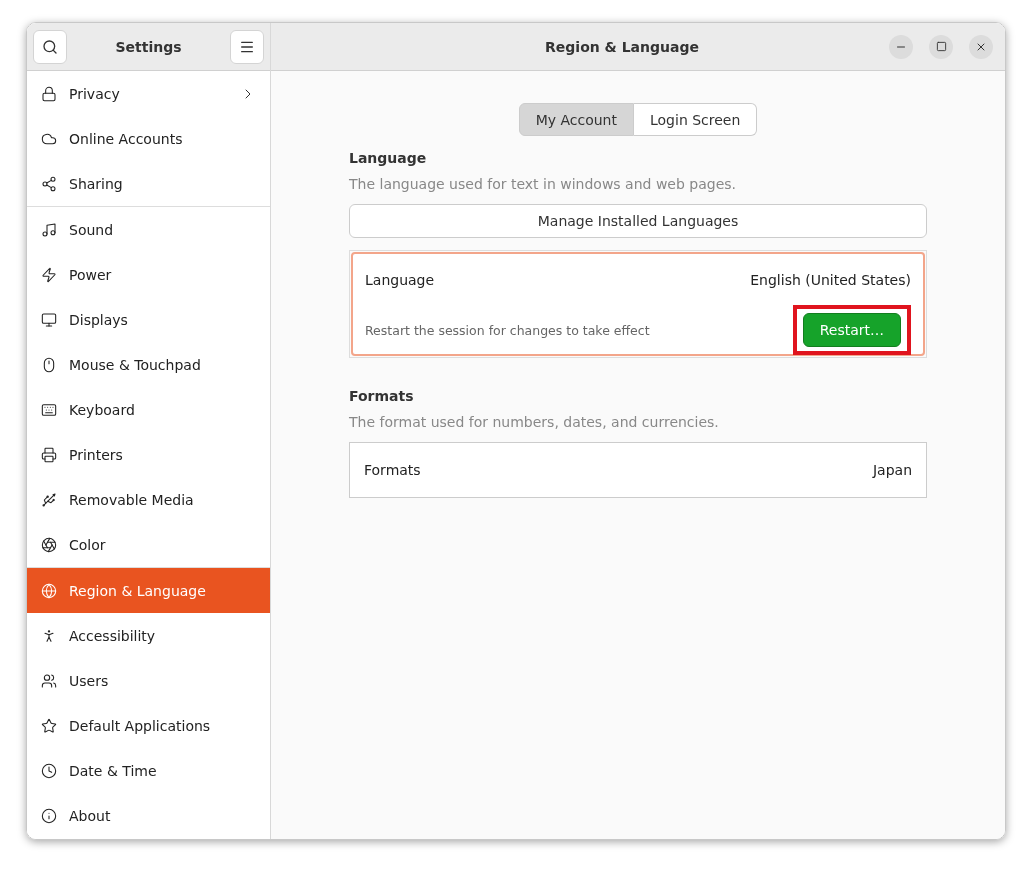  What do you see at coordinates (247, 46) in the screenshot?
I see `menu-button` at bounding box center [247, 46].